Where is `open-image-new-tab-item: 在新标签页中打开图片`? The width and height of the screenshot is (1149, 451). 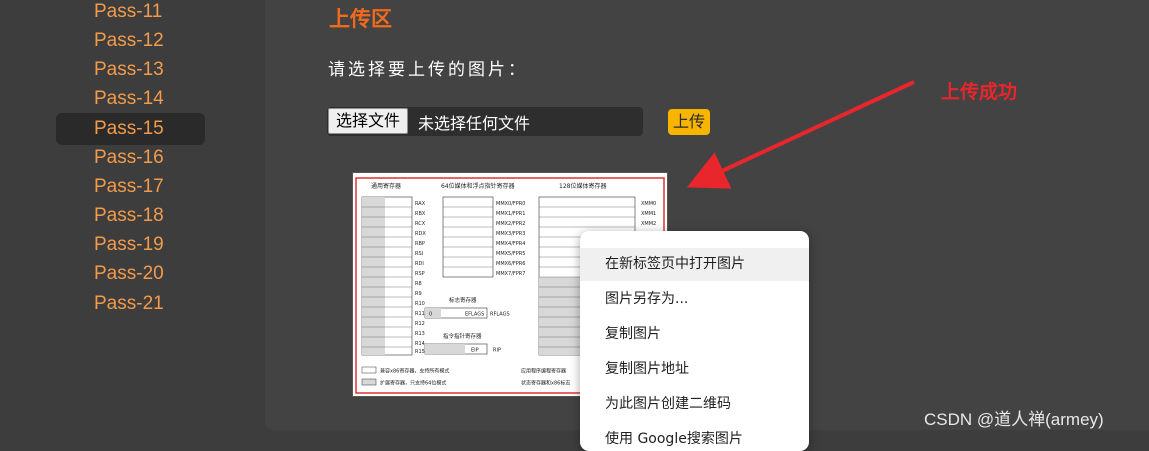
open-image-new-tab-item: 在新标签页中打开图片 is located at coordinates (694, 264).